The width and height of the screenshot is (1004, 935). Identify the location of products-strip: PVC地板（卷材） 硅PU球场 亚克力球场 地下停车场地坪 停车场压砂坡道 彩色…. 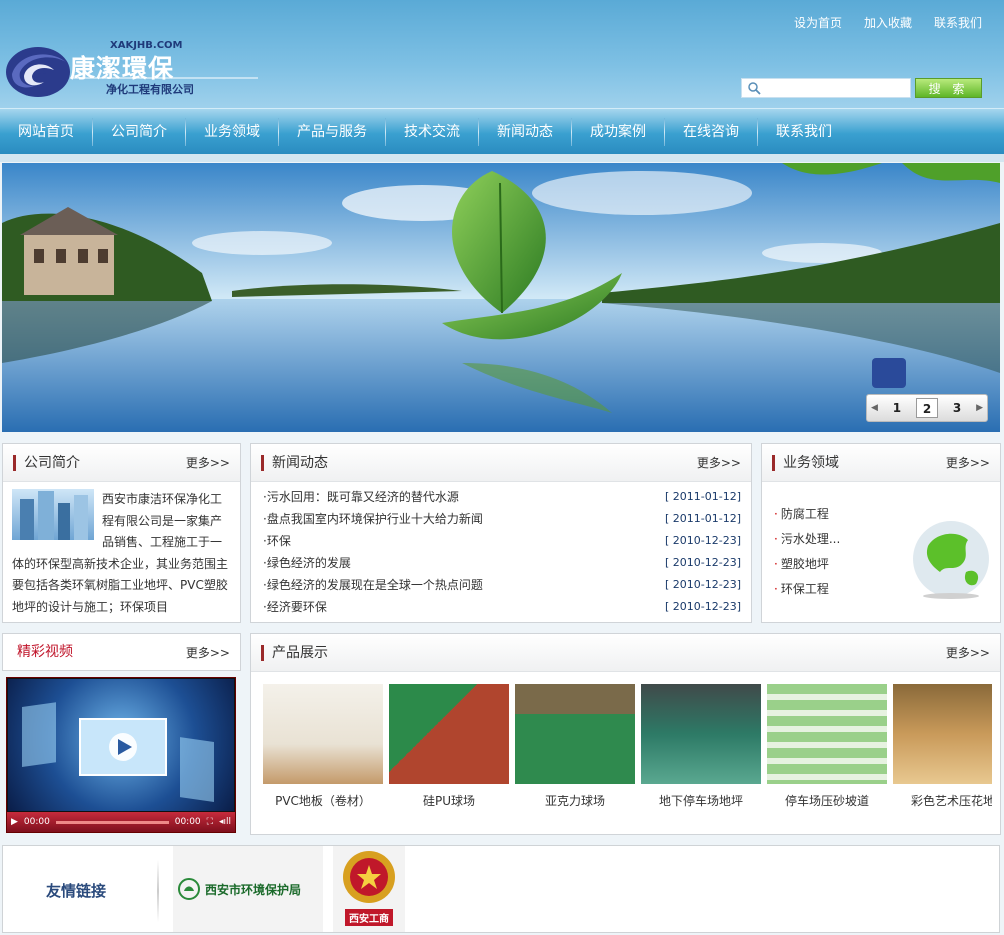
(627, 752).